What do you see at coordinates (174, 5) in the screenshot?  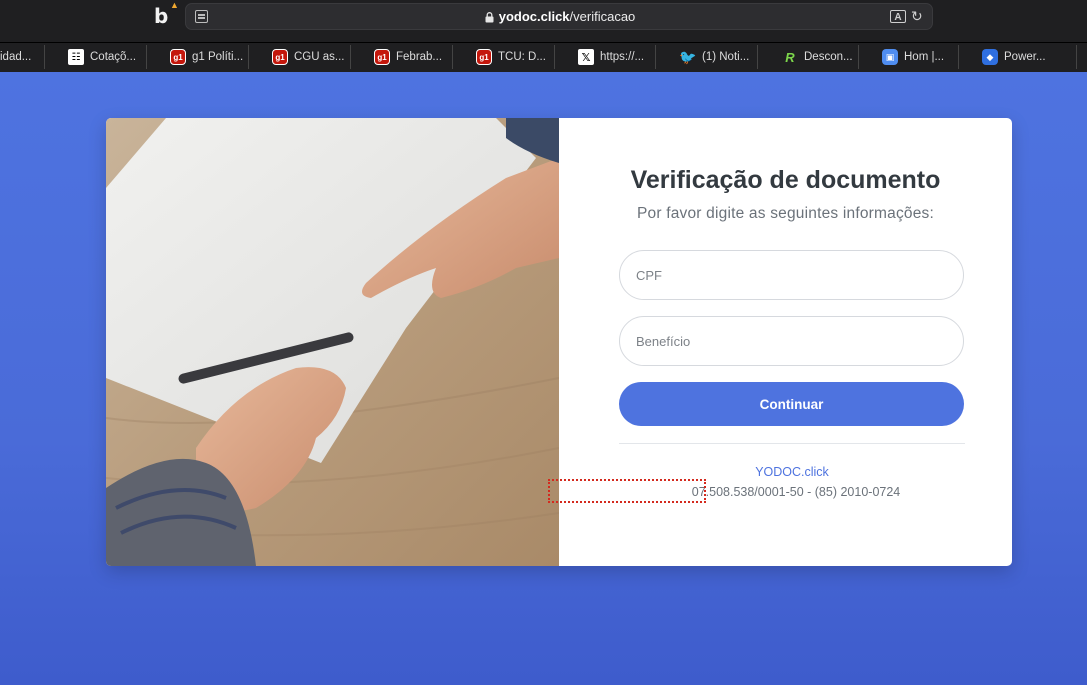 I see `warning-icon: ▲` at bounding box center [174, 5].